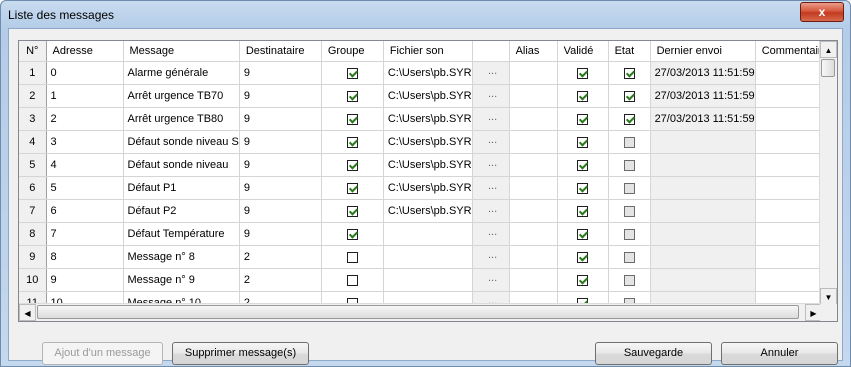 Image resolution: width=851 pixels, height=367 pixels. Describe the element at coordinates (181, 96) in the screenshot. I see `message-cell: Arrêt urgence TB70` at that location.